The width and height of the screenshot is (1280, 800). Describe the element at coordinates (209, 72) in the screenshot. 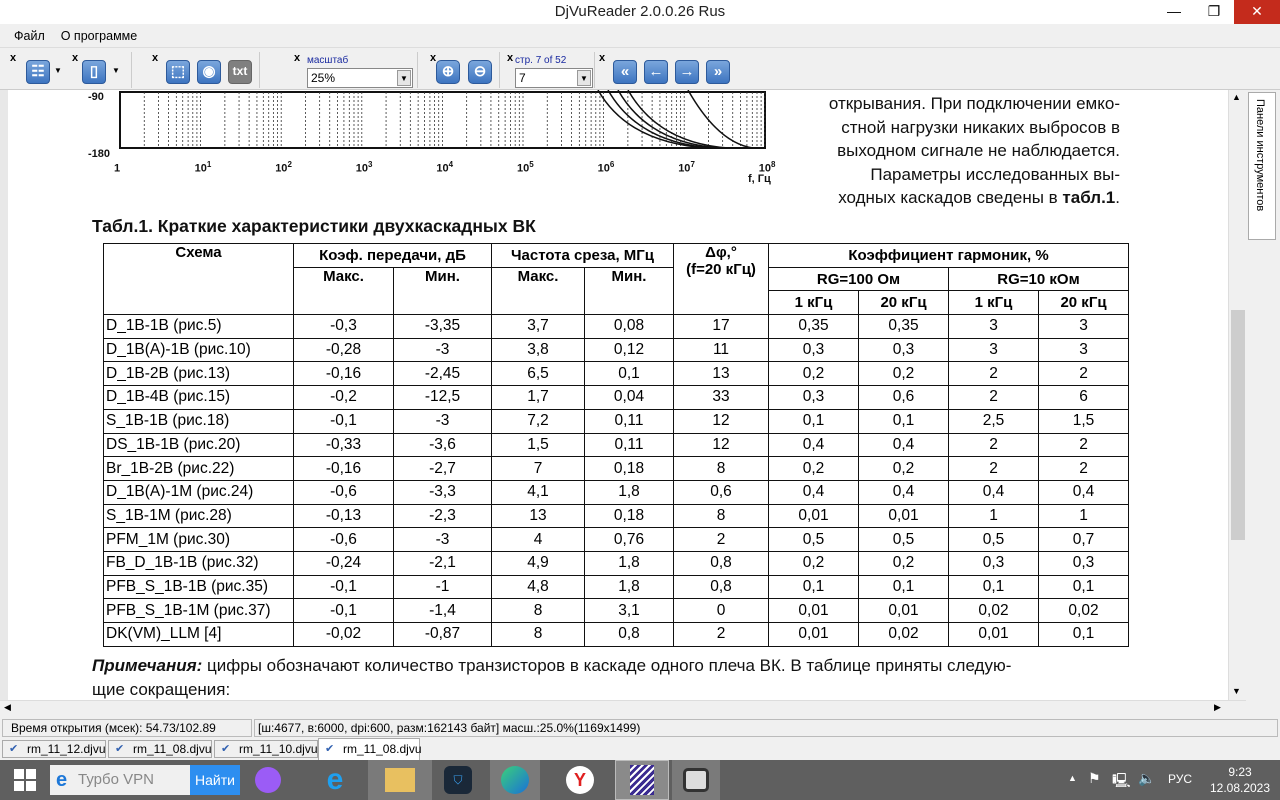

I see `image-icon: ◉` at that location.